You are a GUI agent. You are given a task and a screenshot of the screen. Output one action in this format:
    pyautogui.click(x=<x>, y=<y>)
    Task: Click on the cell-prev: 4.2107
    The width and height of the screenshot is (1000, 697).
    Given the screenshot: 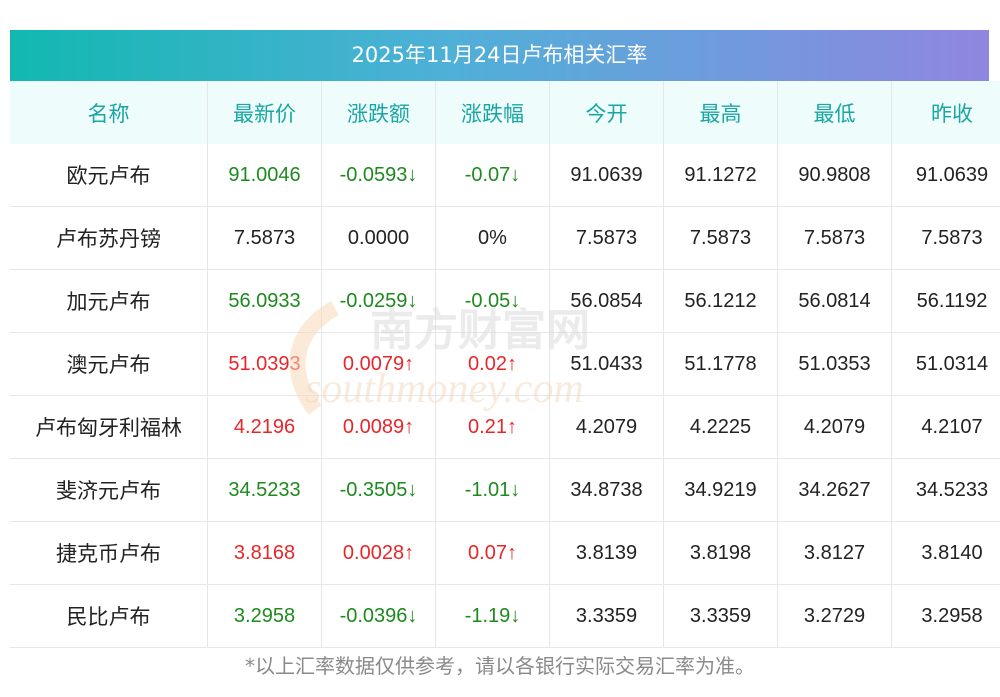 What is the action you would take?
    pyautogui.click(x=945, y=427)
    